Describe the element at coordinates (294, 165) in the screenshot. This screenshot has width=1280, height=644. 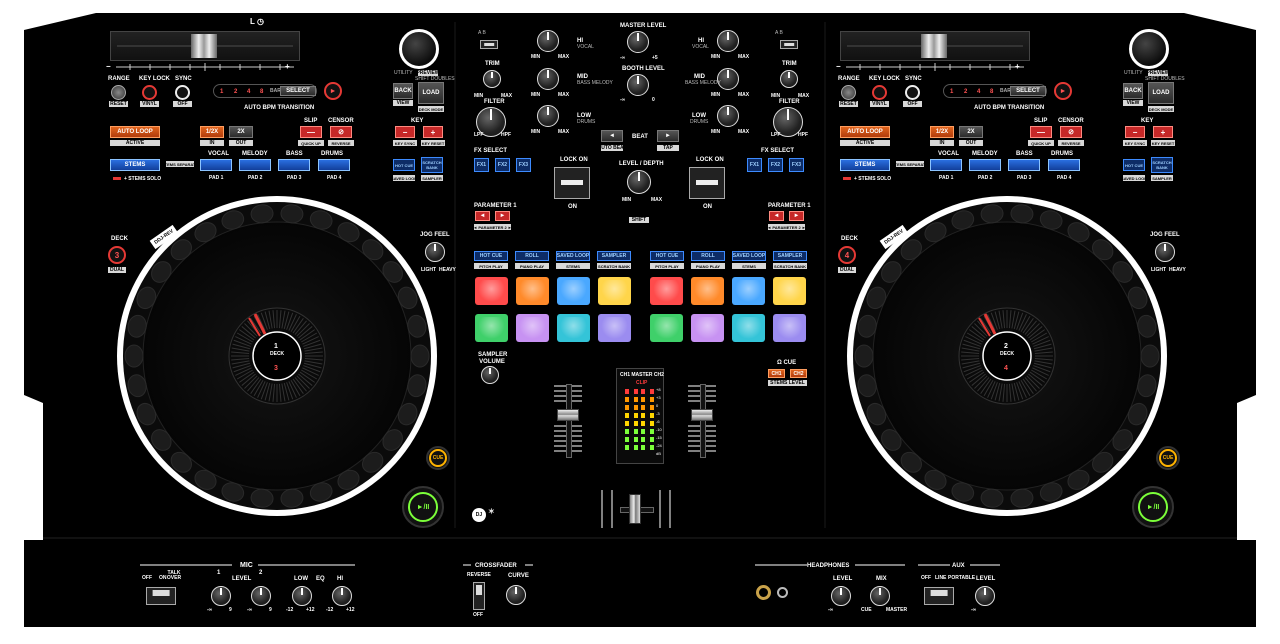
I see `stem-bass-button` at that location.